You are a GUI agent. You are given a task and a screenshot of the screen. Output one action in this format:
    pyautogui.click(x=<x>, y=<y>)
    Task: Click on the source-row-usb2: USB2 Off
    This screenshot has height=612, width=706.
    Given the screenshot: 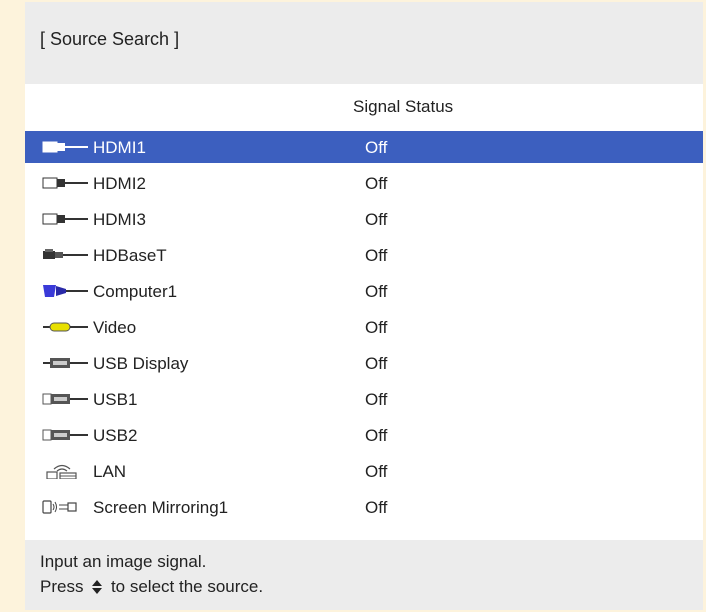 What is the action you would take?
    pyautogui.click(x=364, y=435)
    